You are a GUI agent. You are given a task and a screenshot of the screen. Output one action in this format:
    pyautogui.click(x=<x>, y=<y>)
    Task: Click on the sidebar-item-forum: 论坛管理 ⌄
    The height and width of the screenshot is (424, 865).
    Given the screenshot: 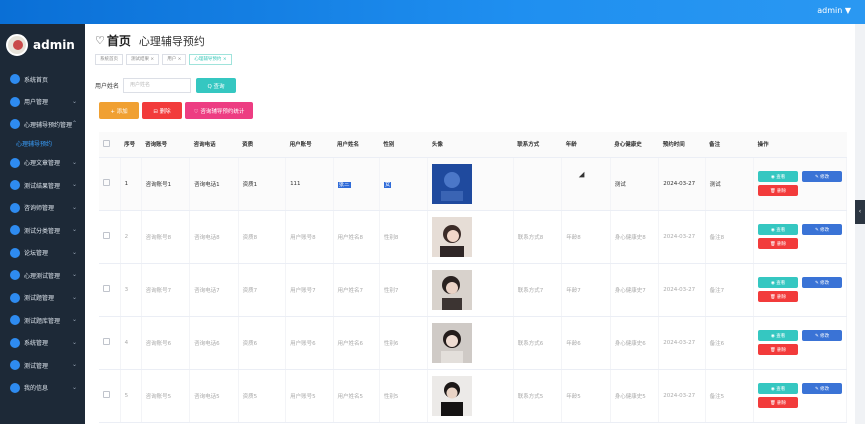 What is the action you would take?
    pyautogui.click(x=42, y=253)
    